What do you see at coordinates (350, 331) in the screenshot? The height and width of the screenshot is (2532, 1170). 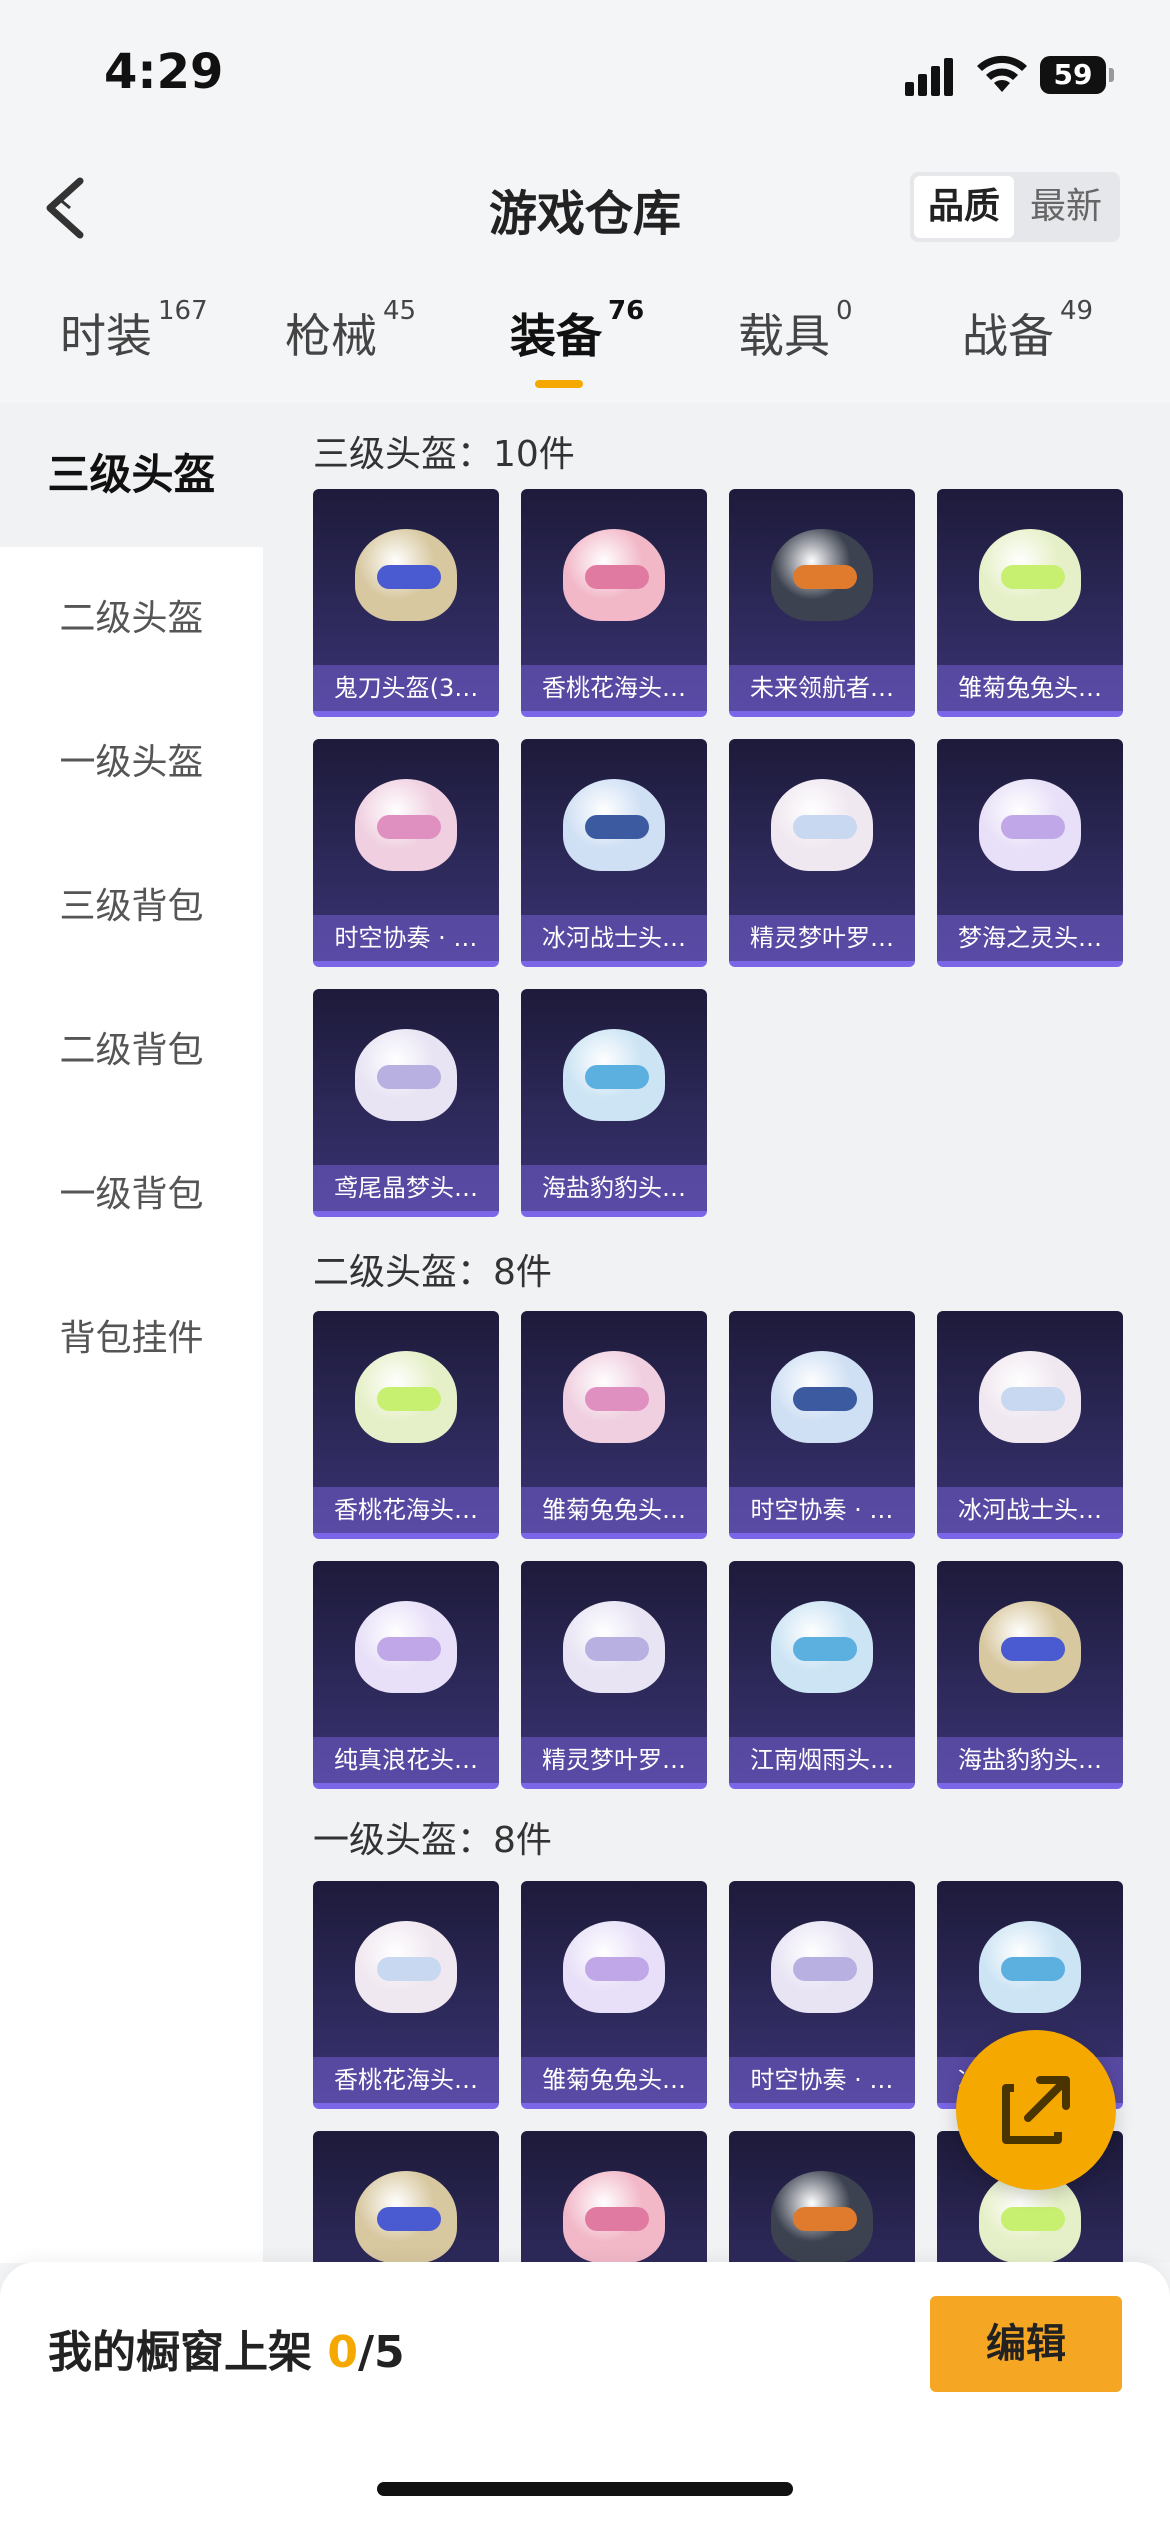 I see `tab-guns: 枪械 45` at bounding box center [350, 331].